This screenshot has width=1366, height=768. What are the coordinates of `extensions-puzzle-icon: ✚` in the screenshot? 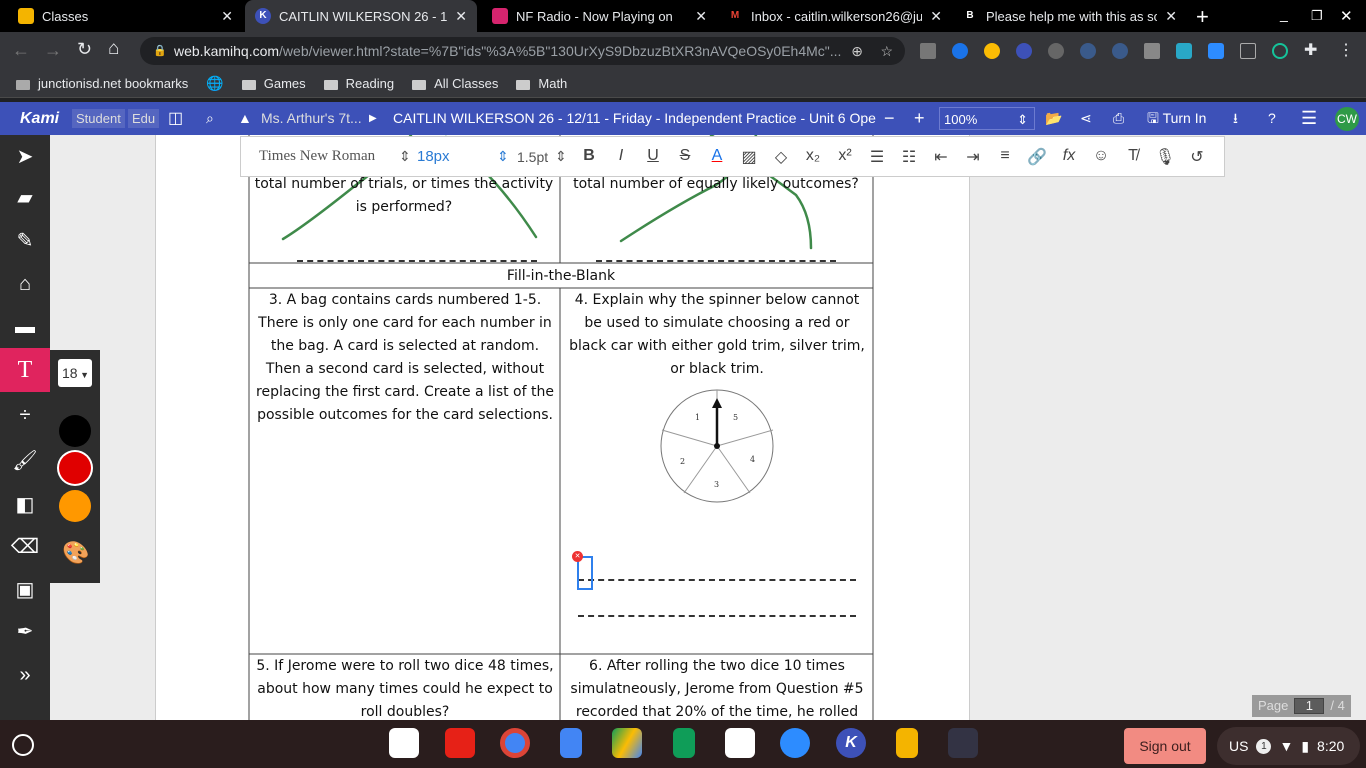 It's located at (1310, 50).